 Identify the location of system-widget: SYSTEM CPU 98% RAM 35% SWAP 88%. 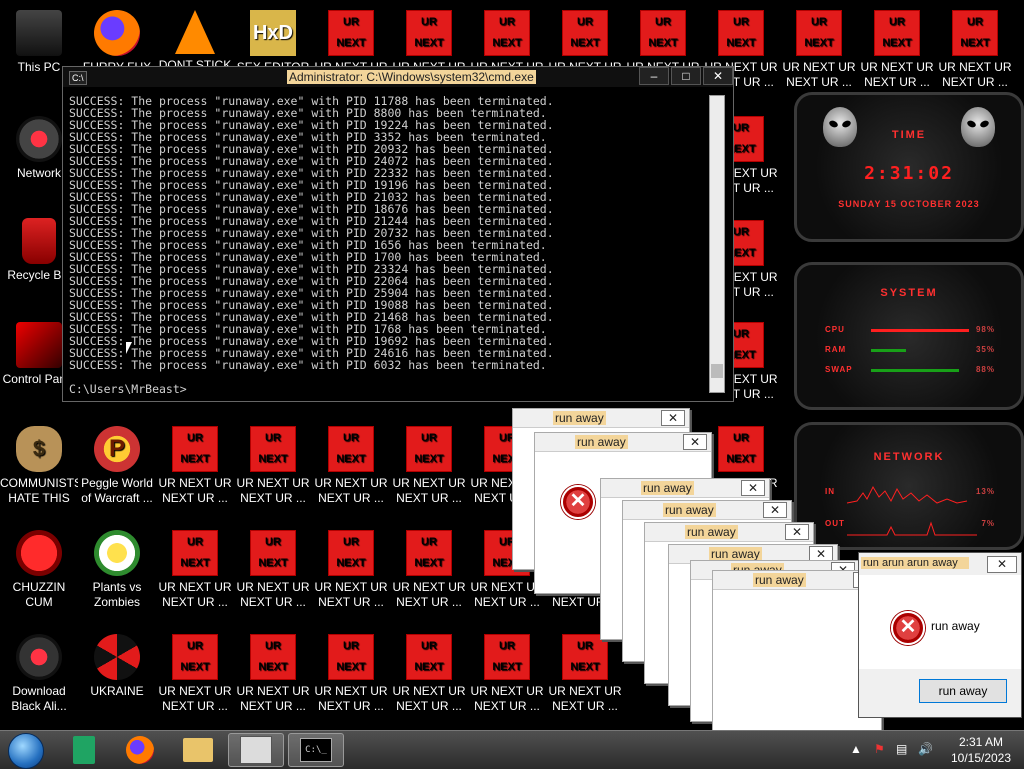
(909, 336).